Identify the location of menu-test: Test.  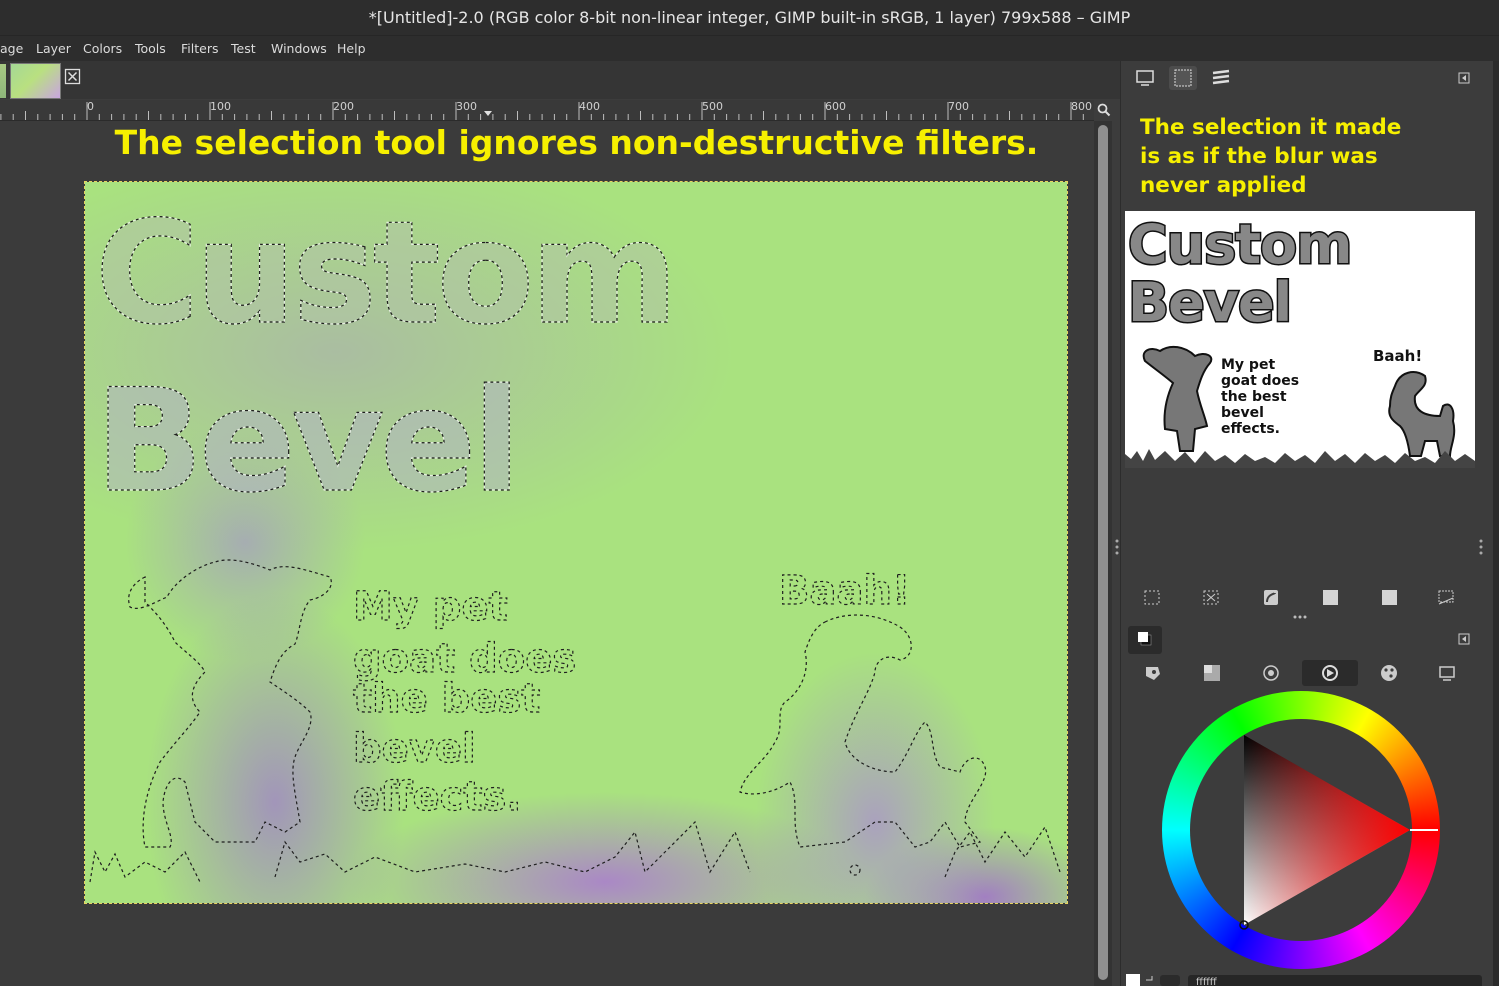
(243, 48).